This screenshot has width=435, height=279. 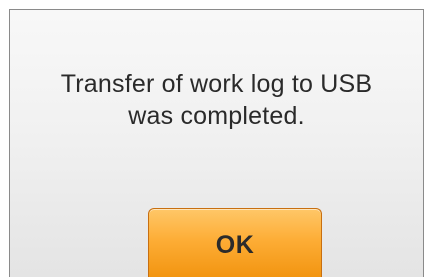 What do you see at coordinates (216, 116) in the screenshot?
I see `dialog-message-line-2: was completed.` at bounding box center [216, 116].